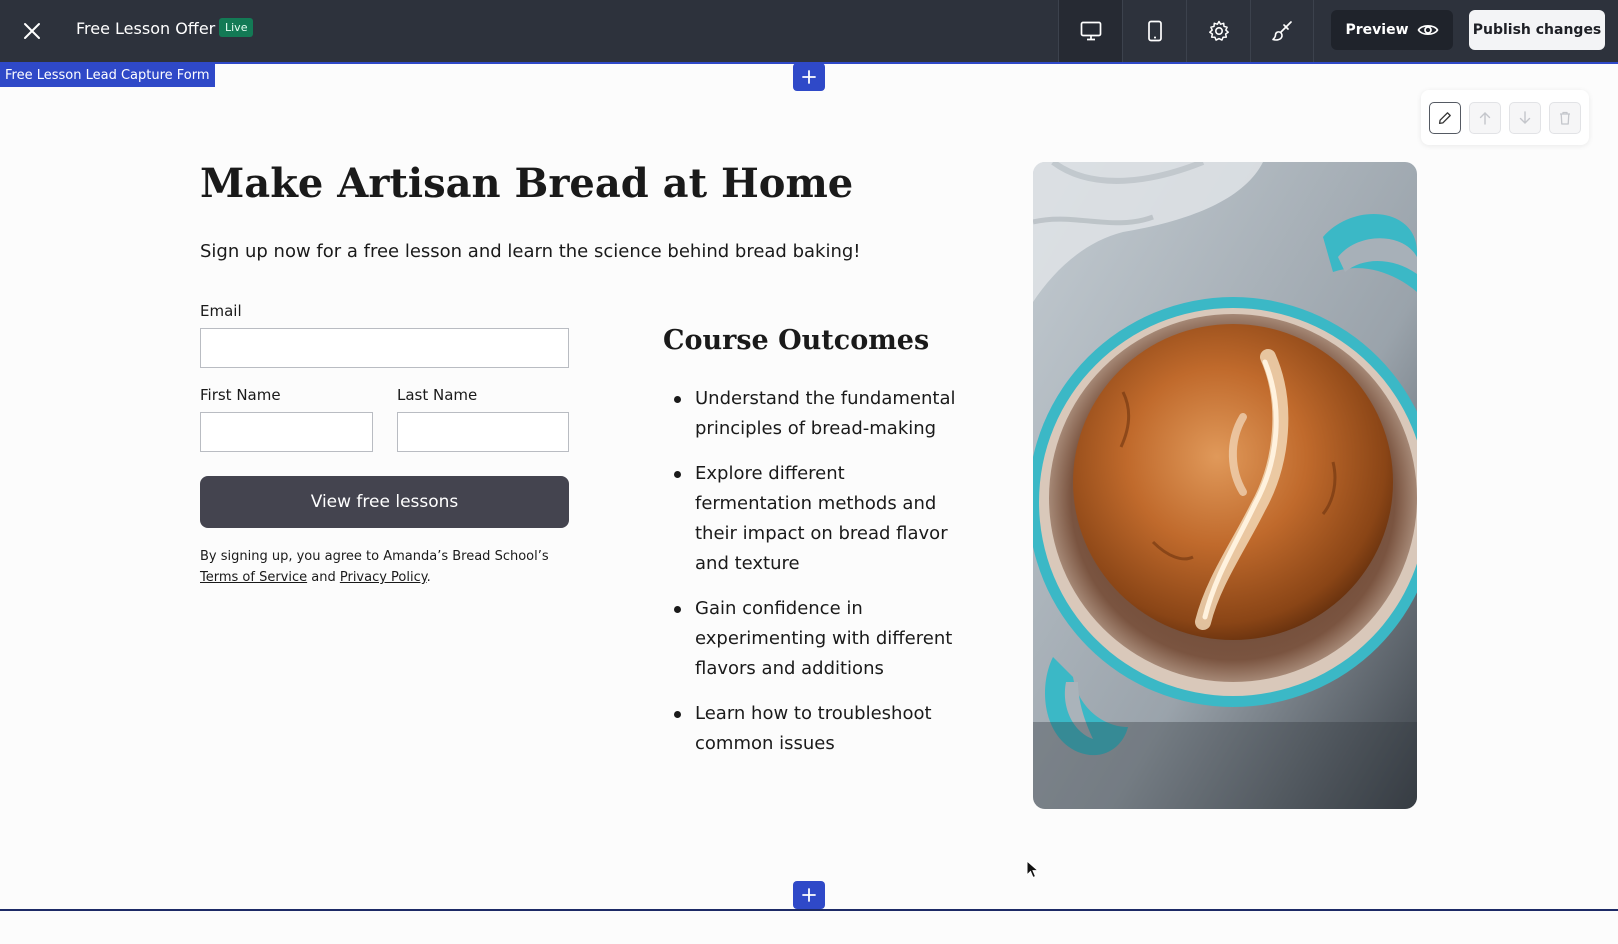  I want to click on first-name-field-wrapper, so click(286, 432).